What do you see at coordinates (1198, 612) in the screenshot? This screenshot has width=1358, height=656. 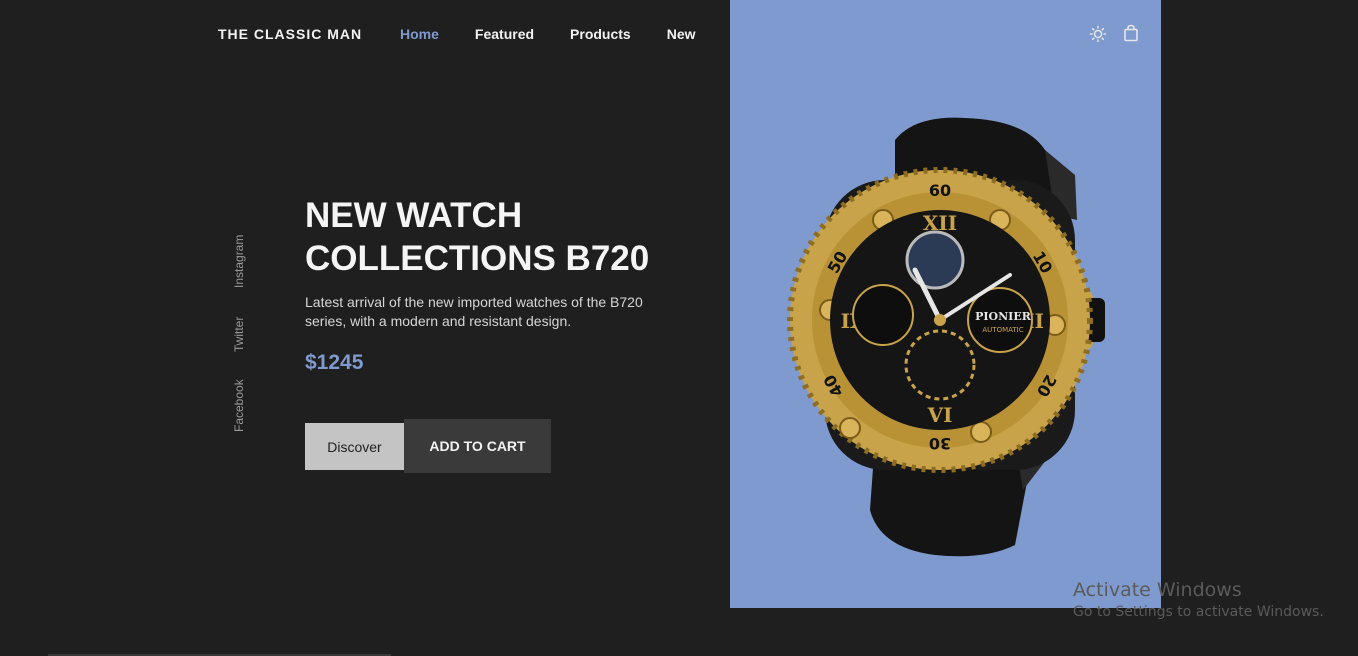 I see `windows-activation-subtitle: Go to Settings to activate Windows.` at bounding box center [1198, 612].